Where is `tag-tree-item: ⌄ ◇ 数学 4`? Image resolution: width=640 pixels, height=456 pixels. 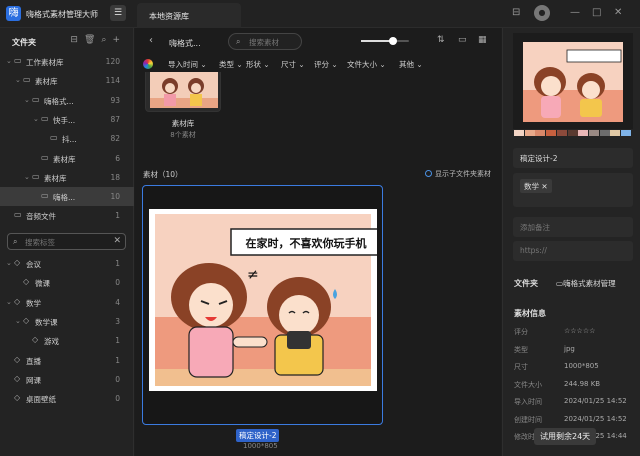
tag-tree-item: ⌄ ◇ 数学 4 is located at coordinates (67, 302).